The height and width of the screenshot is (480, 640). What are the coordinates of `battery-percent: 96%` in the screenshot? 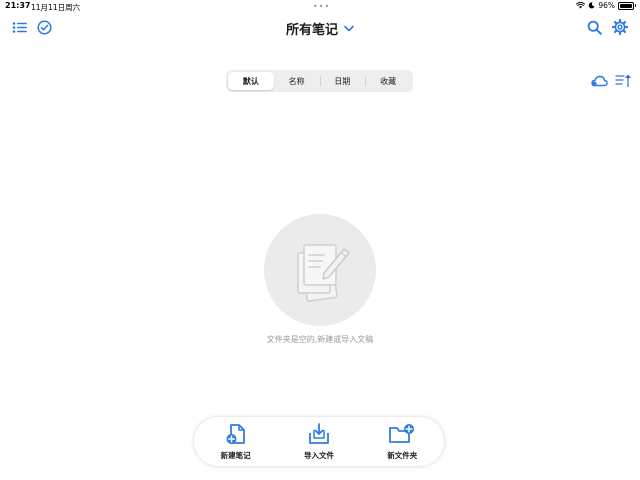 It's located at (606, 5).